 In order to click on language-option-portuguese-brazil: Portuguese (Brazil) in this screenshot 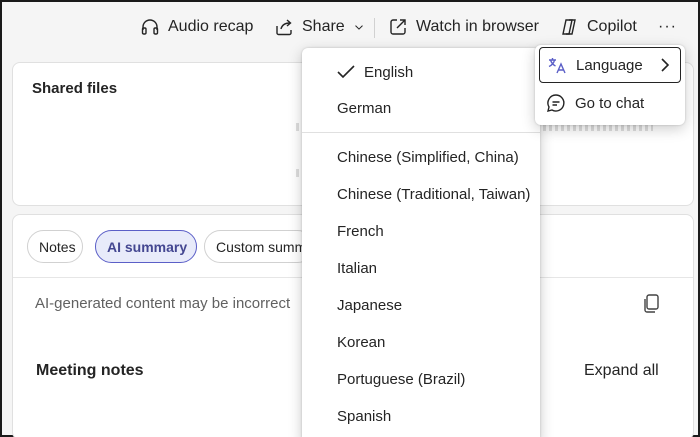, I will do `click(421, 379)`.